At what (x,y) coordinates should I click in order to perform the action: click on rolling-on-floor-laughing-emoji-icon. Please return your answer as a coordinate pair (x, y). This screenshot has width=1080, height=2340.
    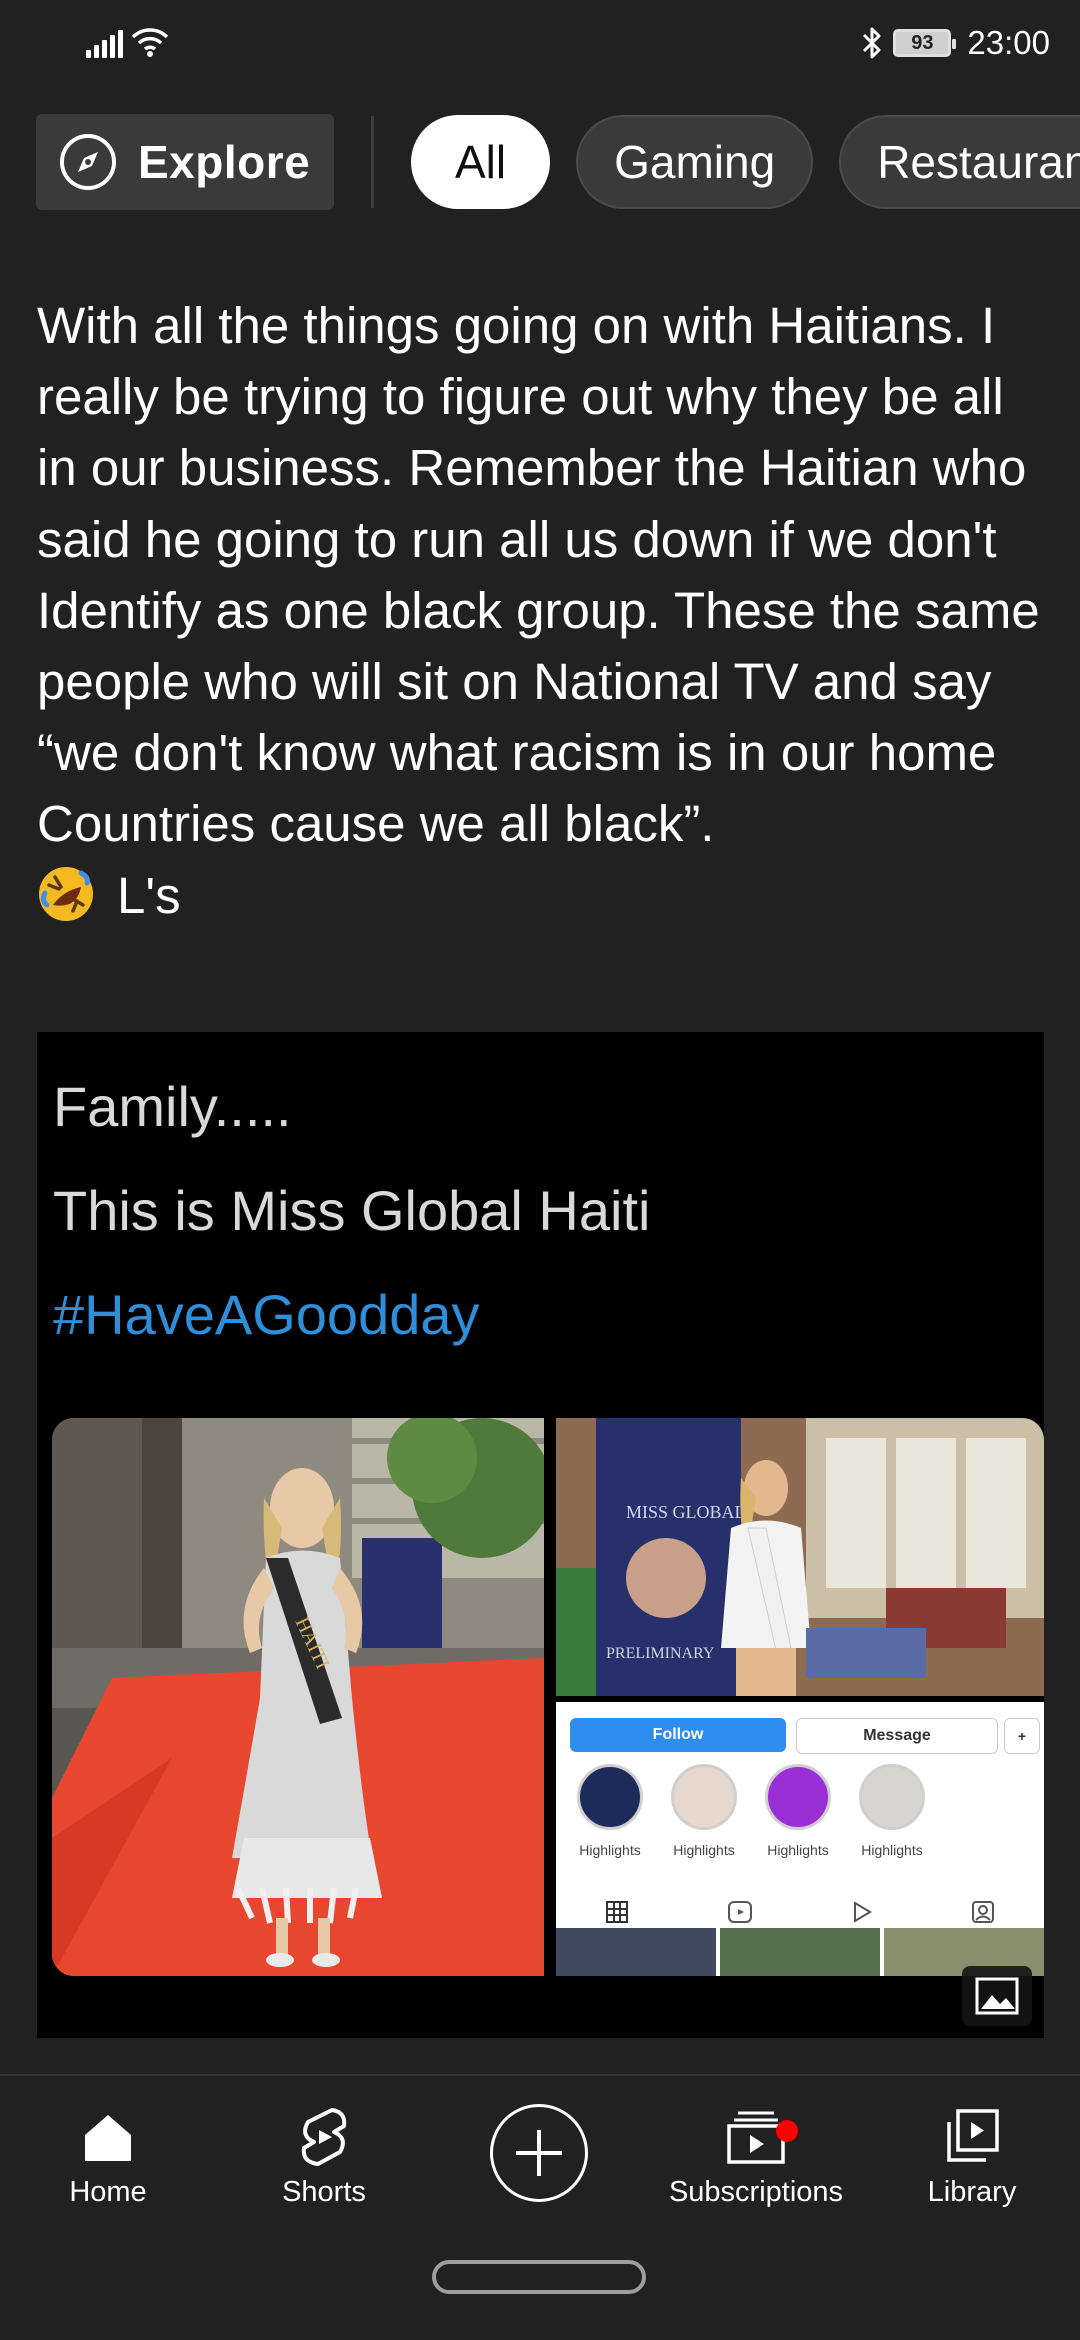
    Looking at the image, I should click on (66, 893).